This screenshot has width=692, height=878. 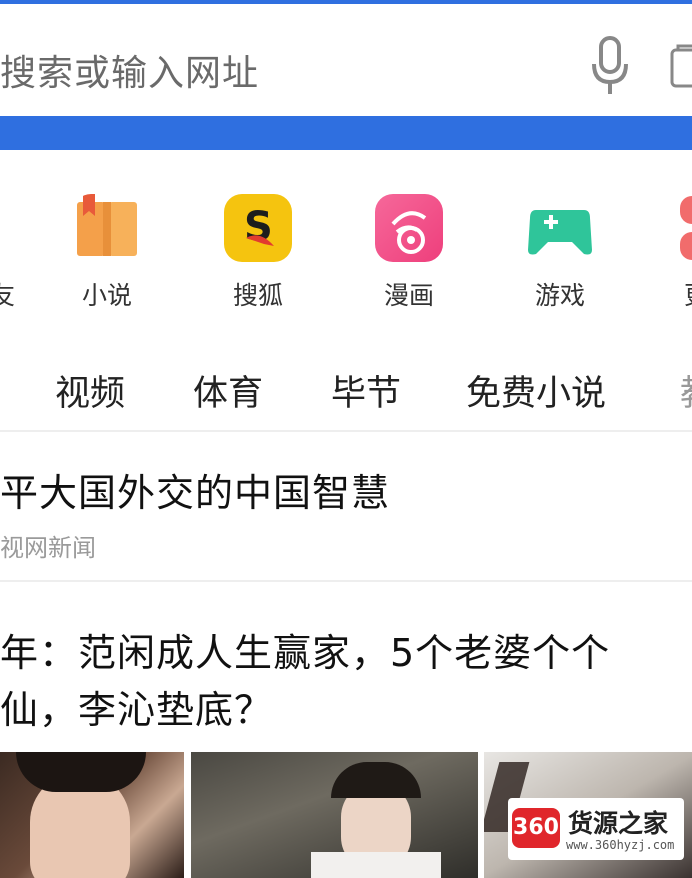 What do you see at coordinates (346, 431) in the screenshot?
I see `channel-divider` at bounding box center [346, 431].